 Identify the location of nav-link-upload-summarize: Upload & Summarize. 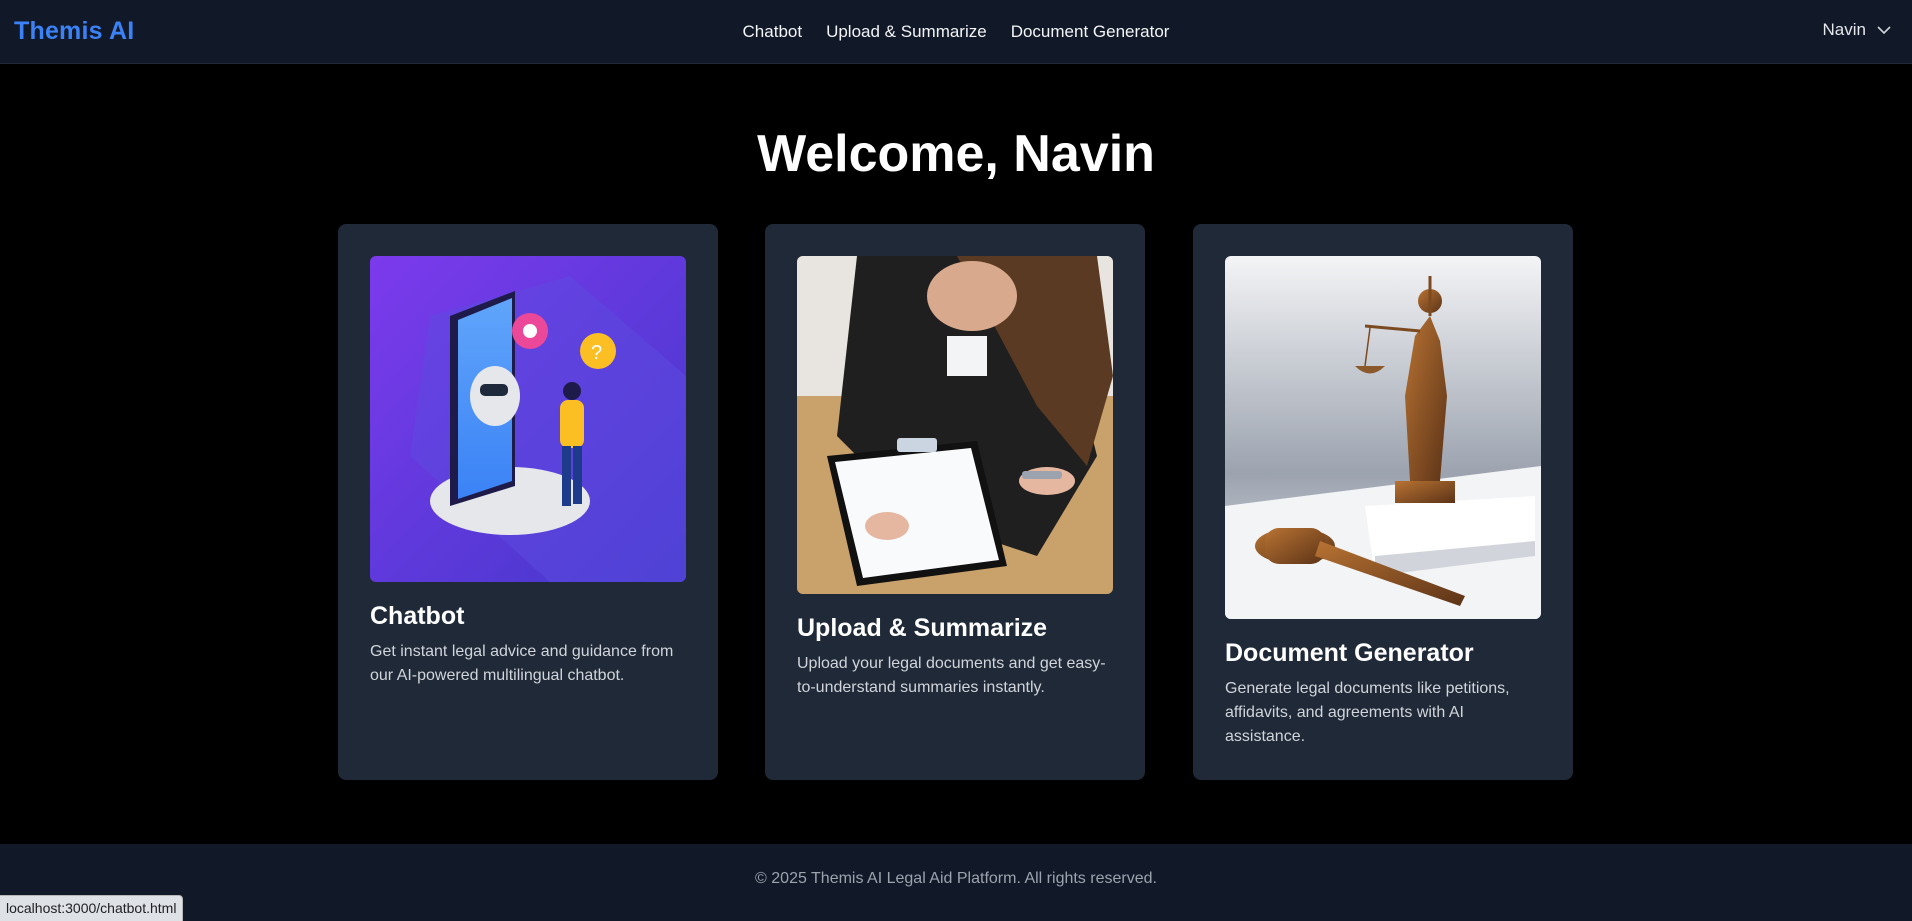
(906, 32).